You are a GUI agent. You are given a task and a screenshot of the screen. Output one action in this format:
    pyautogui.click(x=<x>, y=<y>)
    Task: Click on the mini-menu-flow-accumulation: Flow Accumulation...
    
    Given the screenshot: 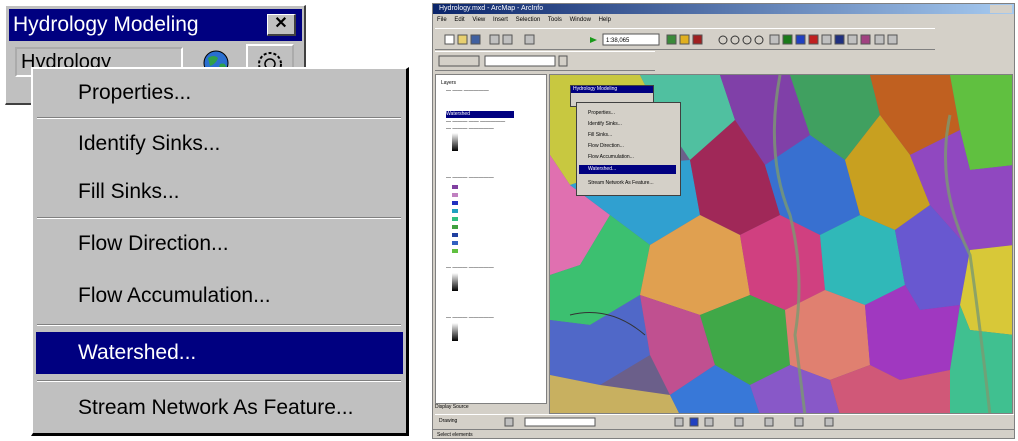 What is the action you would take?
    pyautogui.click(x=627, y=157)
    